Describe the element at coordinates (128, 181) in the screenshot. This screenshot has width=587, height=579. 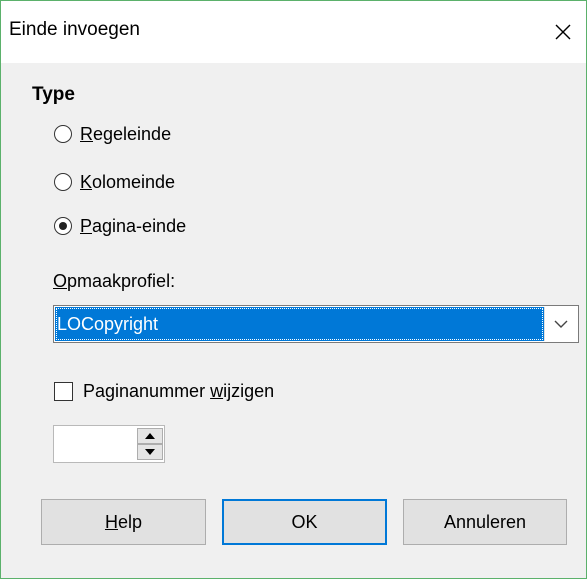
I see `radio-label: Kolomeinde` at that location.